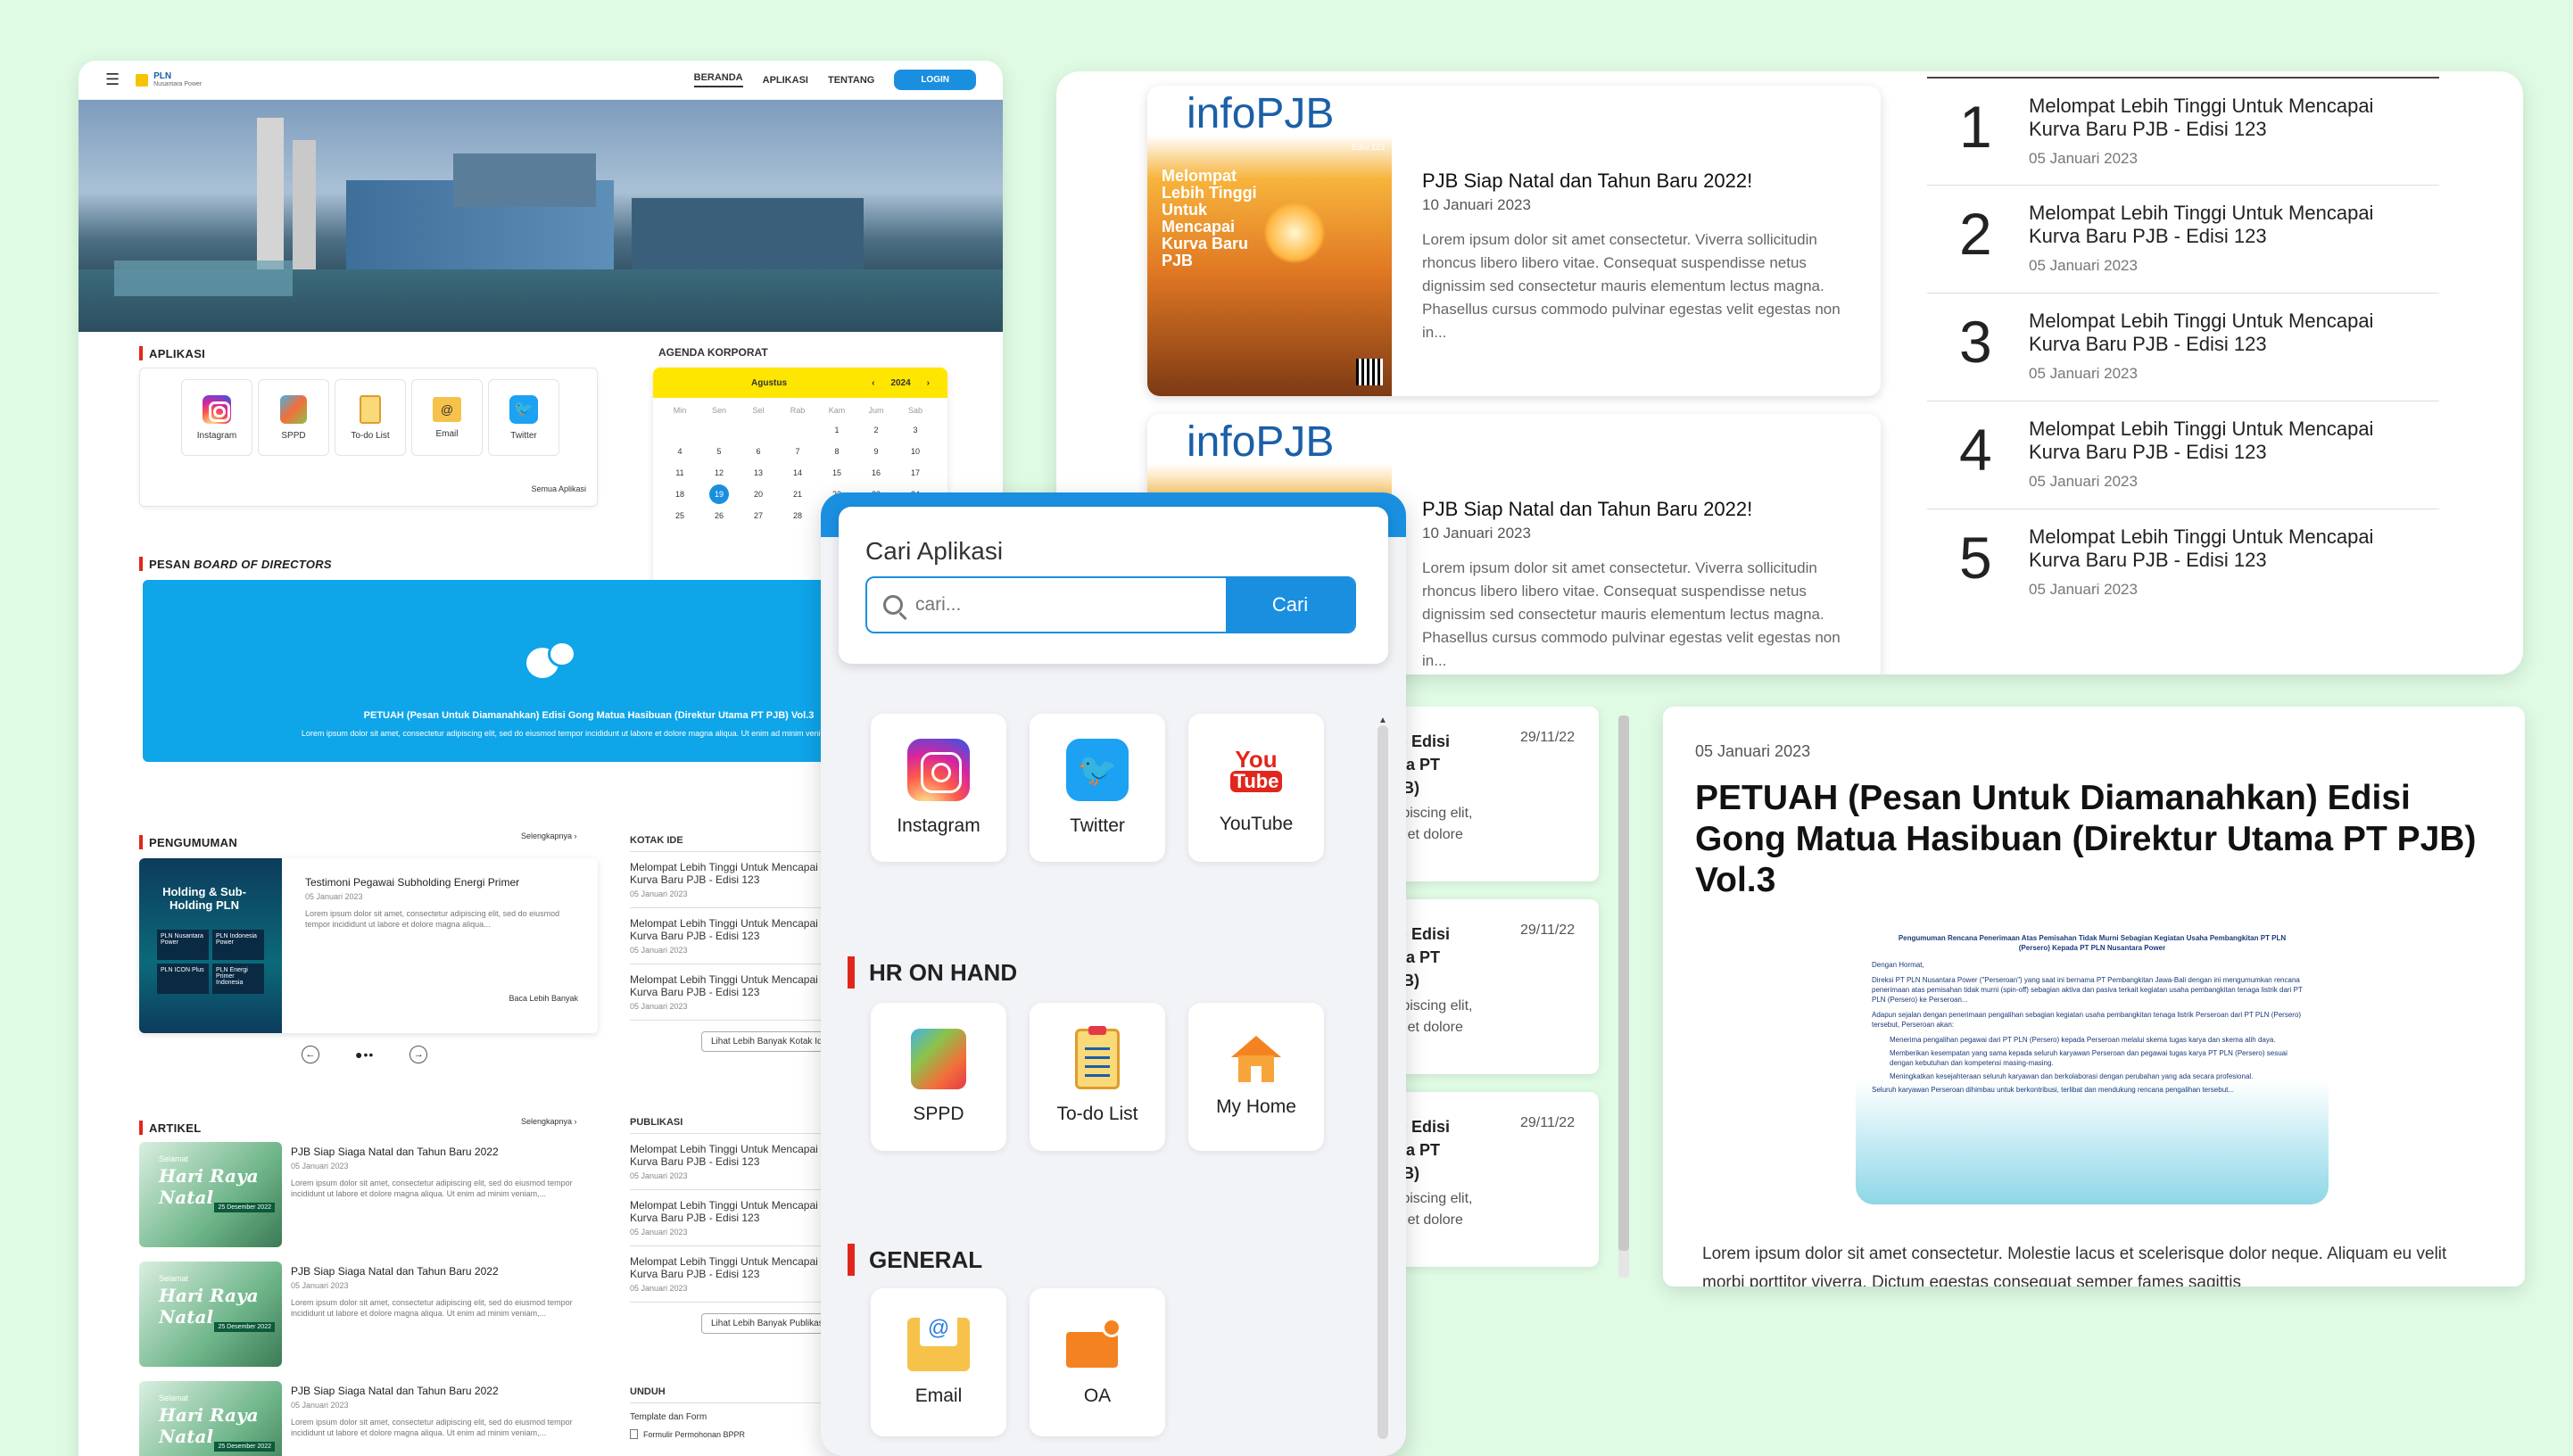 The width and height of the screenshot is (2573, 1456). I want to click on calendar-day: 4, so click(680, 452).